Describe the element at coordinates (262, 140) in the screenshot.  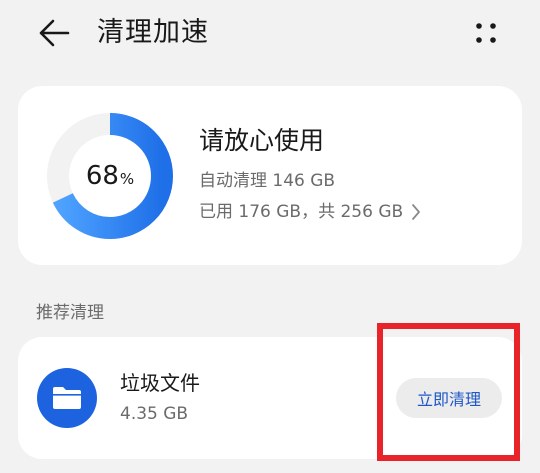
I see `storage-headline: 请放心使用` at that location.